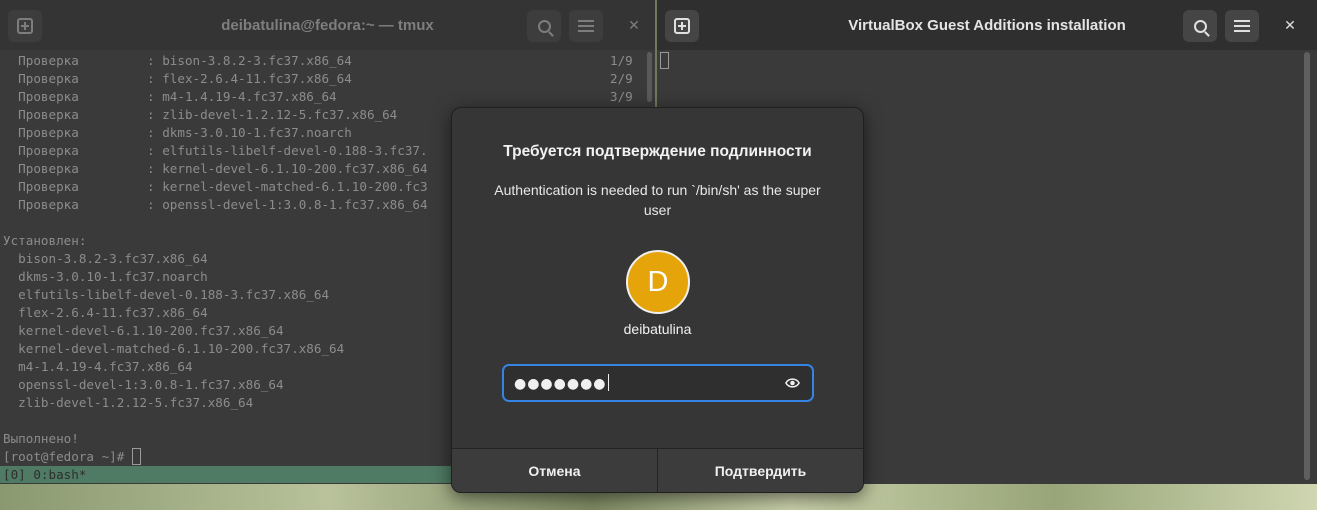 Image resolution: width=1317 pixels, height=510 pixels. I want to click on eye-icon, so click(792, 383).